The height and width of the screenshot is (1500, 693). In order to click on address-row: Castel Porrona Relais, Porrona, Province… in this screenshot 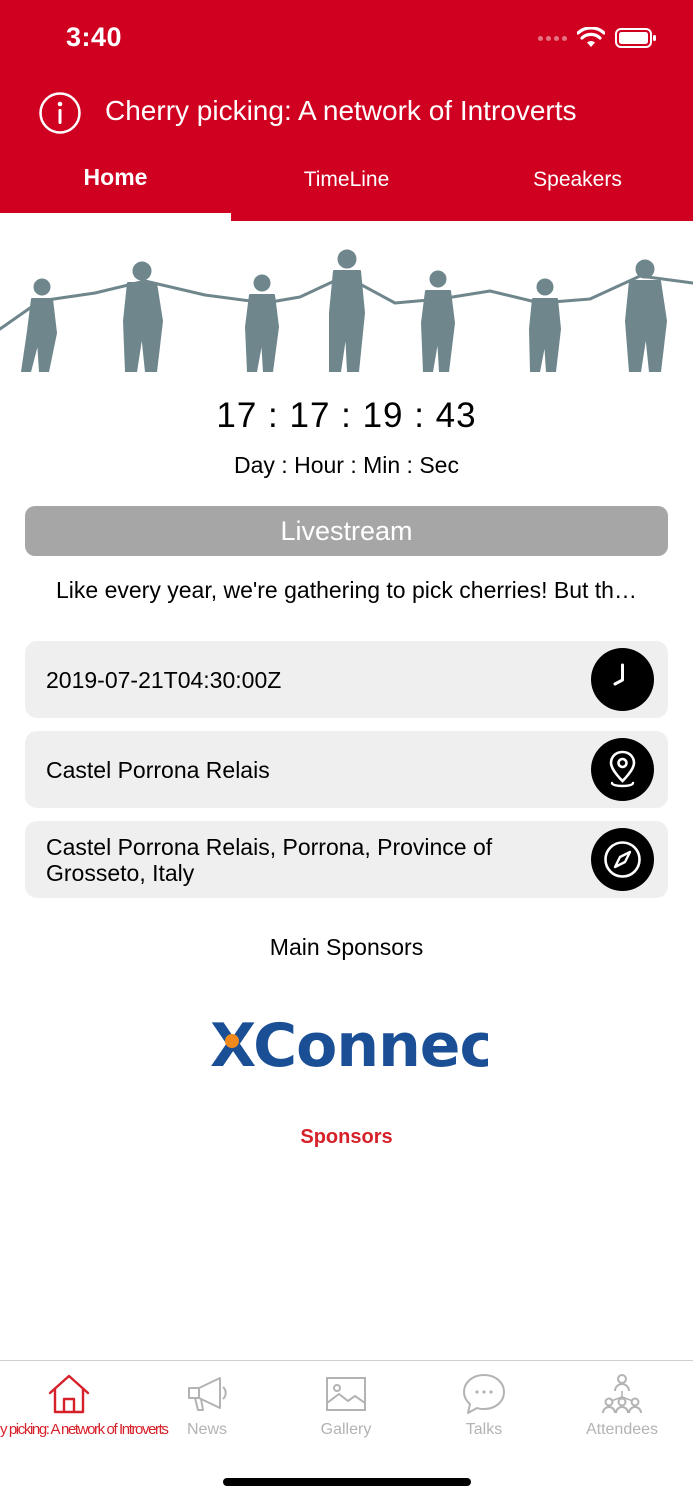, I will do `click(346, 859)`.